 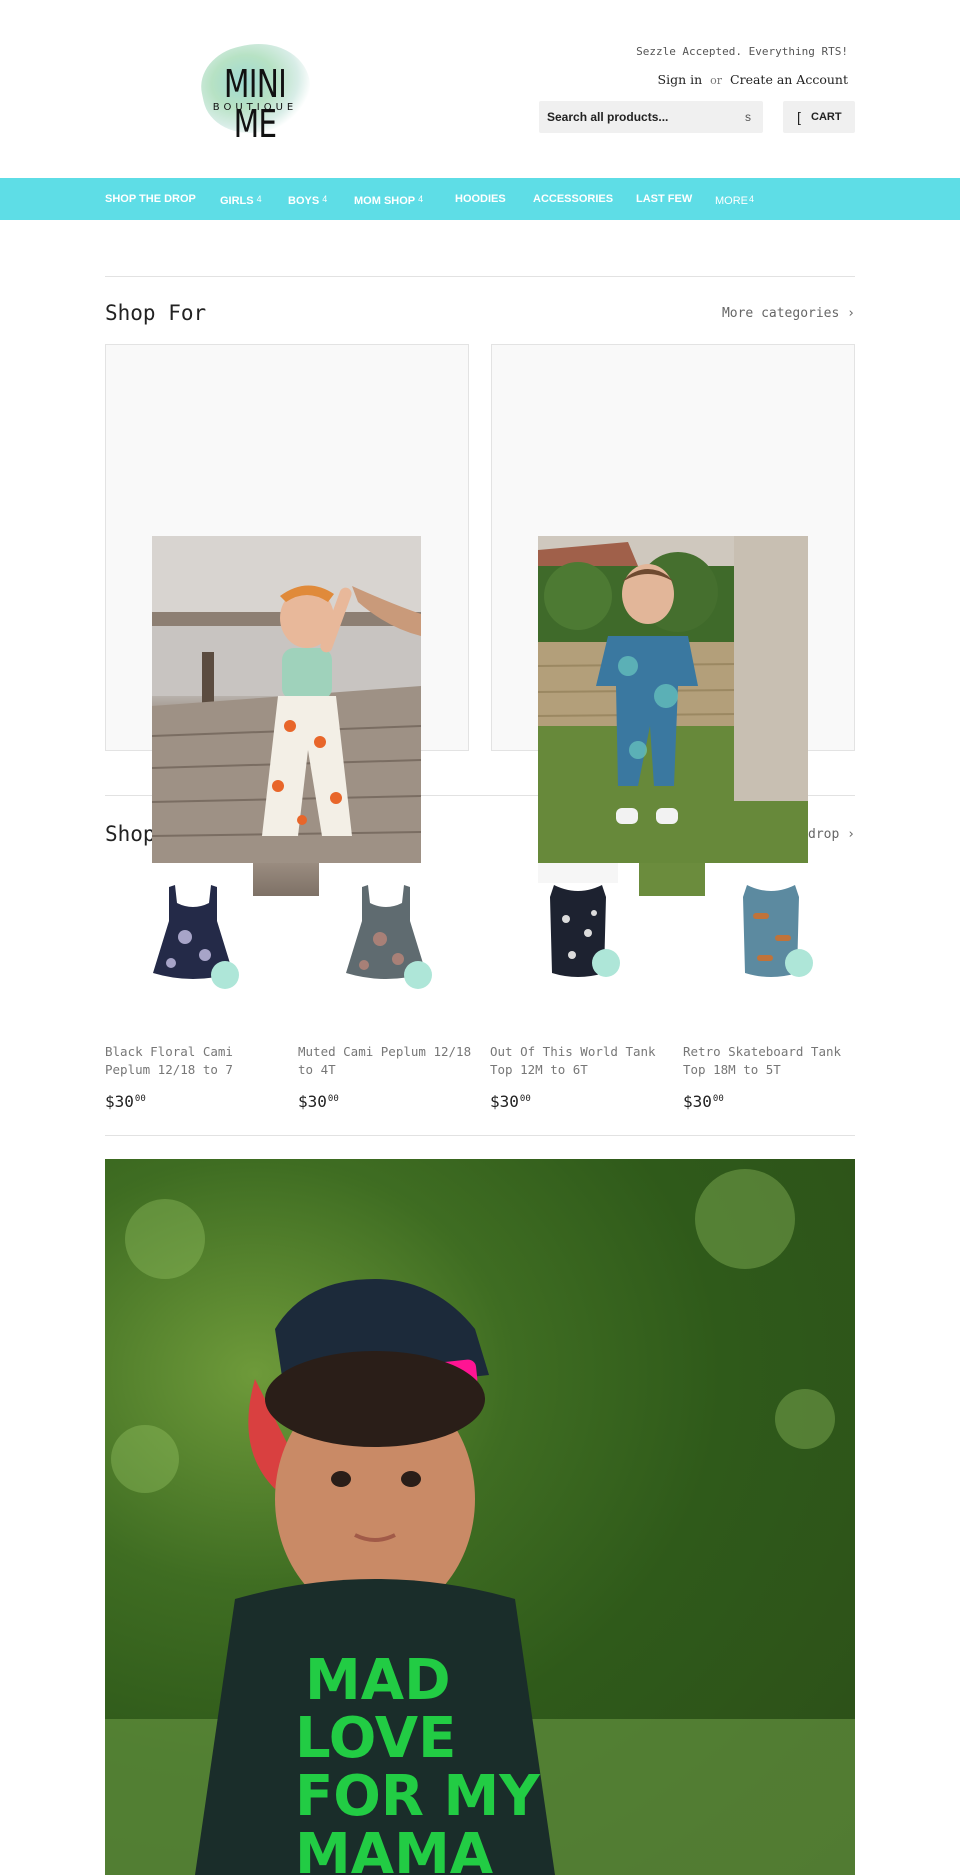 What do you see at coordinates (256, 88) in the screenshot?
I see `site-logo: MINI ME BOUTIQUE` at bounding box center [256, 88].